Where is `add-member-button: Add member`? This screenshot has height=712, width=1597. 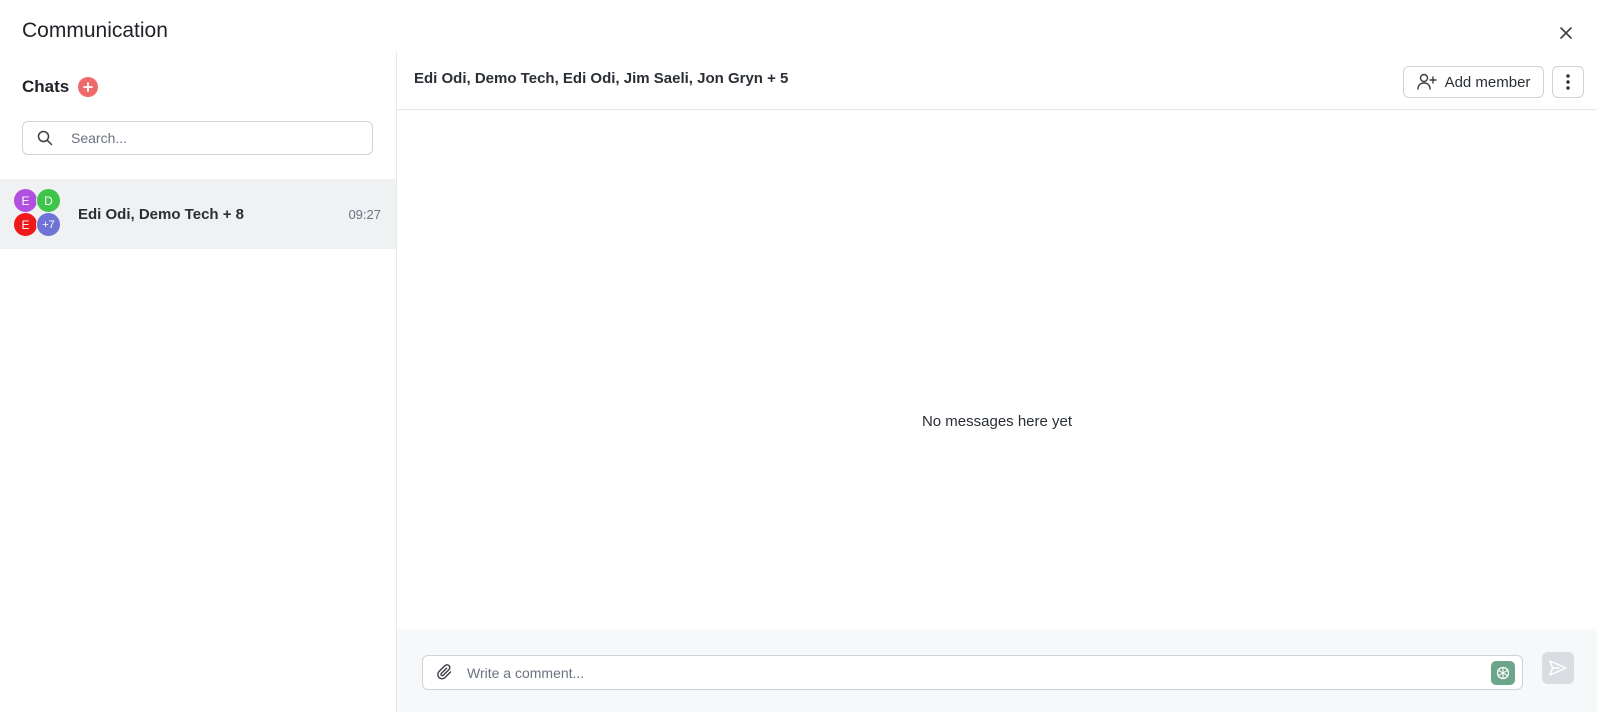 add-member-button: Add member is located at coordinates (1473, 82).